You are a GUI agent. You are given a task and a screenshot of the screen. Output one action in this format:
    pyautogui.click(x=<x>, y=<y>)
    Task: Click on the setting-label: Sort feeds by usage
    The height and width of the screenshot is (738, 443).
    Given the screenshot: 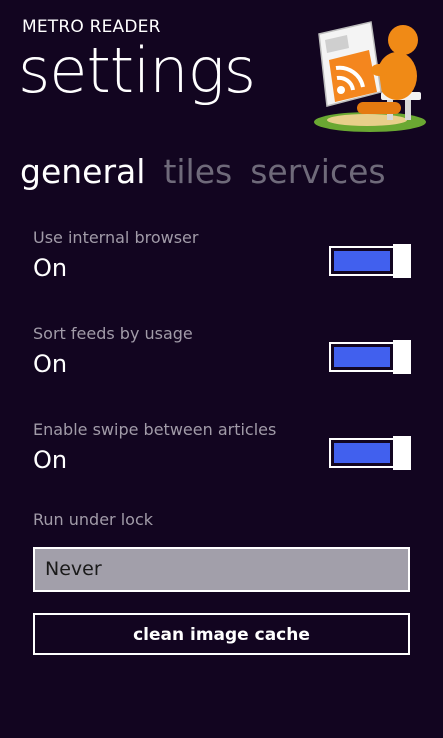 What is the action you would take?
    pyautogui.click(x=113, y=333)
    